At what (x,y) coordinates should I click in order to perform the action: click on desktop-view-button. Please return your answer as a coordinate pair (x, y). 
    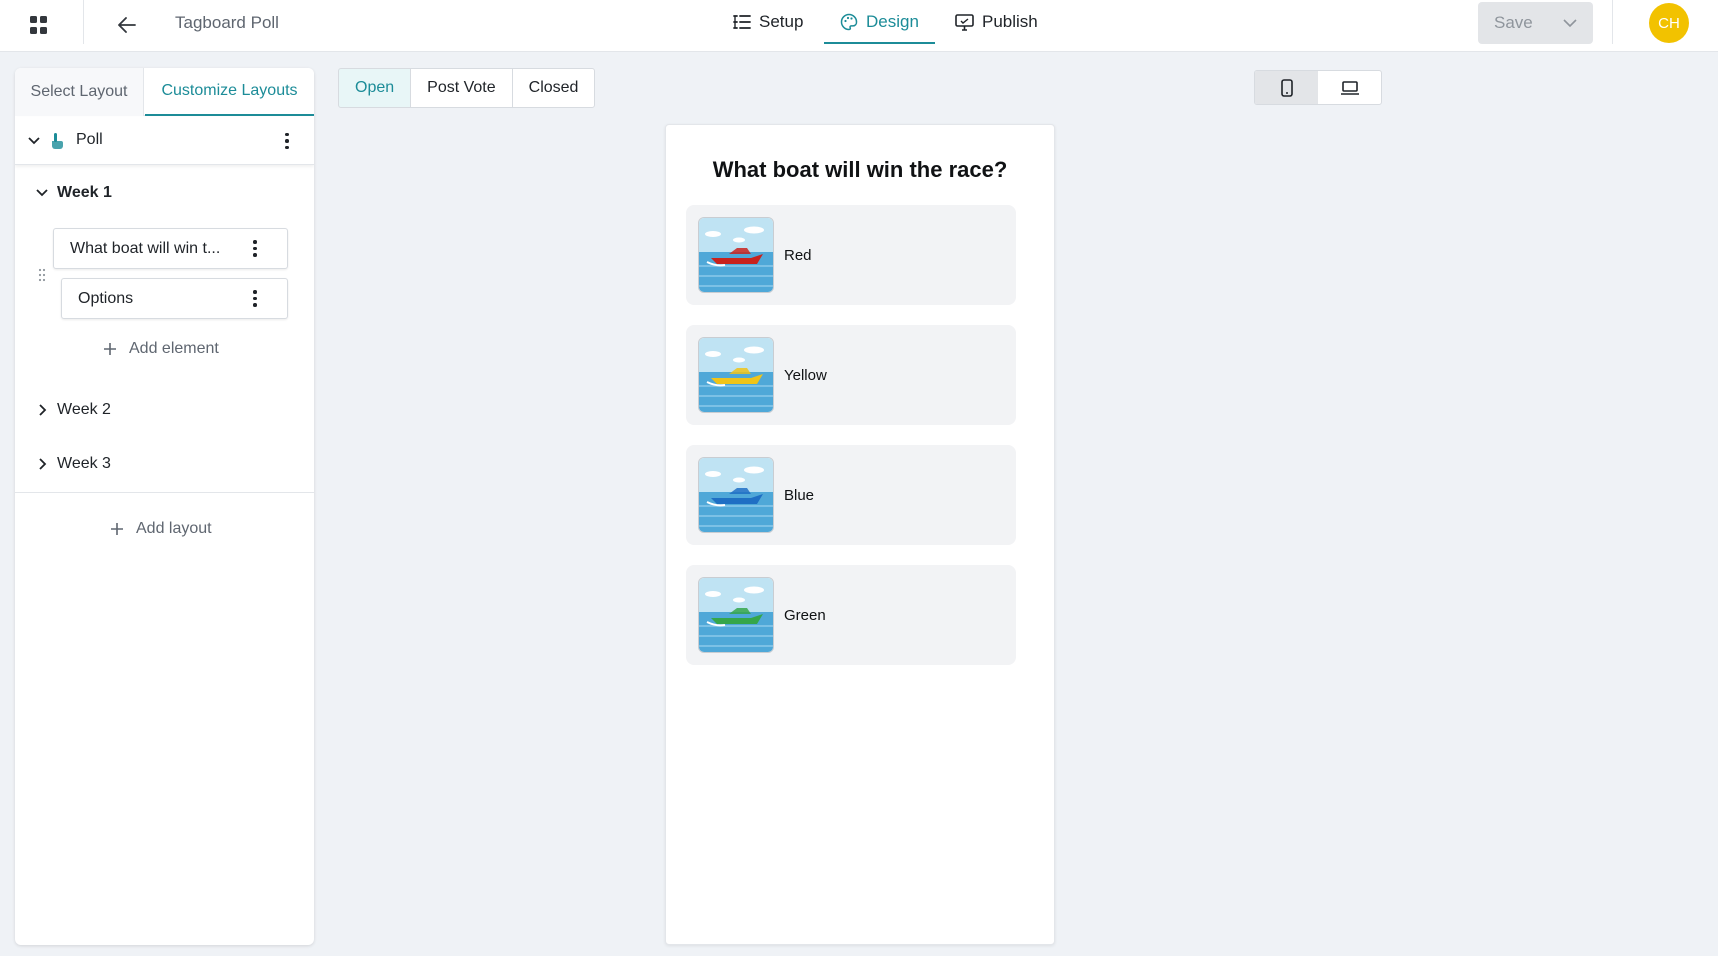
    Looking at the image, I should click on (1349, 87).